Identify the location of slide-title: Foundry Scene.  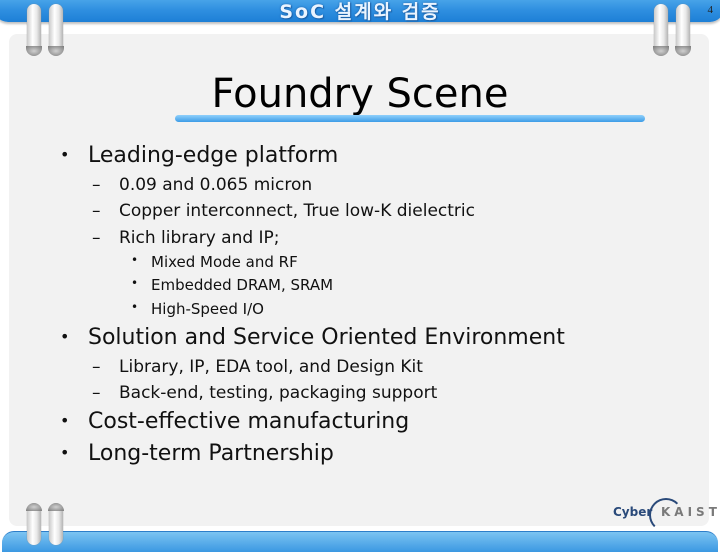
(360, 94).